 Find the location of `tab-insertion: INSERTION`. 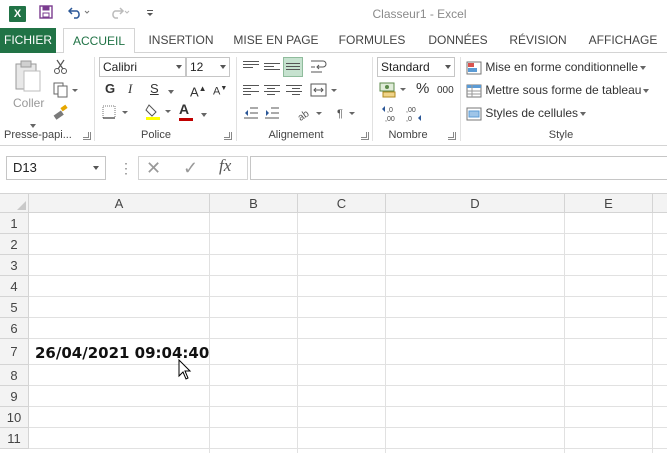

tab-insertion: INSERTION is located at coordinates (181, 40).